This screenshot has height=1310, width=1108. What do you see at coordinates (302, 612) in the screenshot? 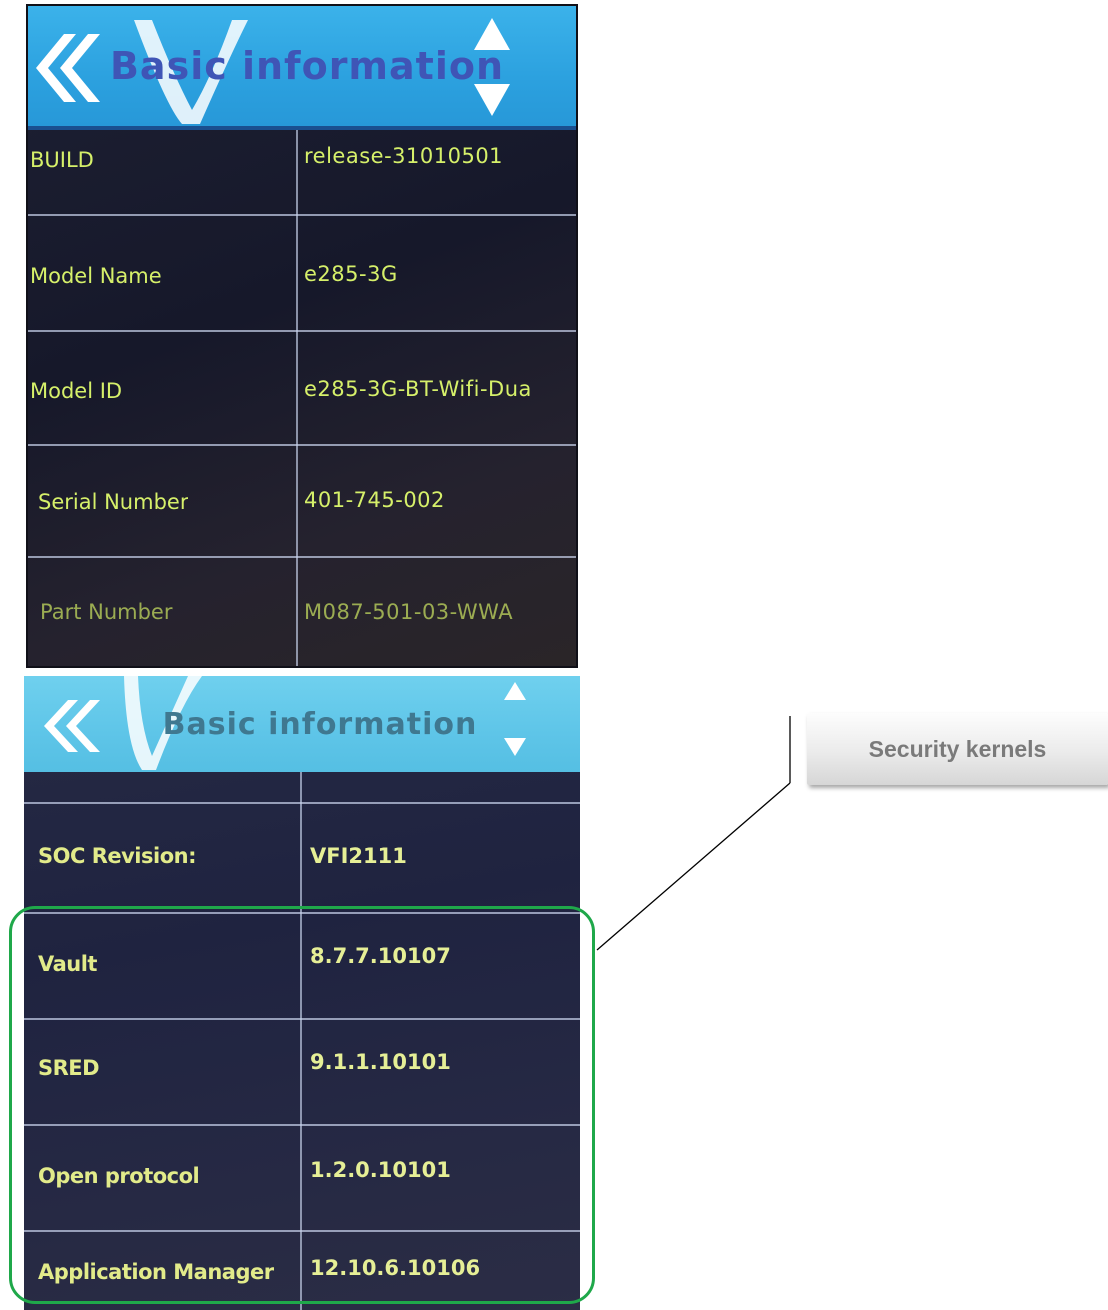
I see `info-row: Part Number M087-501-03-WWA` at bounding box center [302, 612].